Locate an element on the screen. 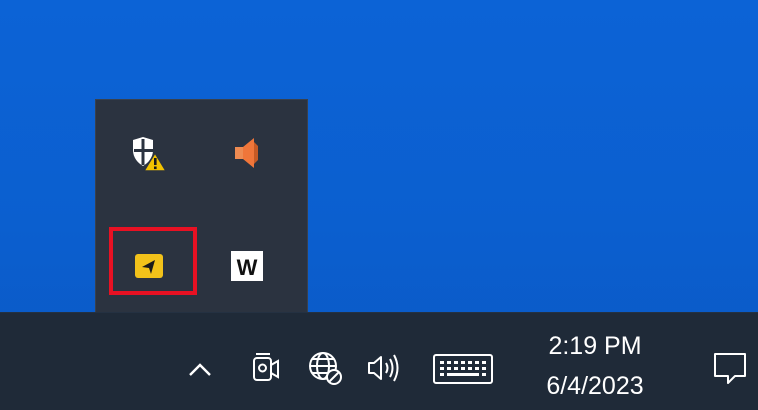 The width and height of the screenshot is (758, 410). volume-muted-icon is located at coordinates (247, 153).